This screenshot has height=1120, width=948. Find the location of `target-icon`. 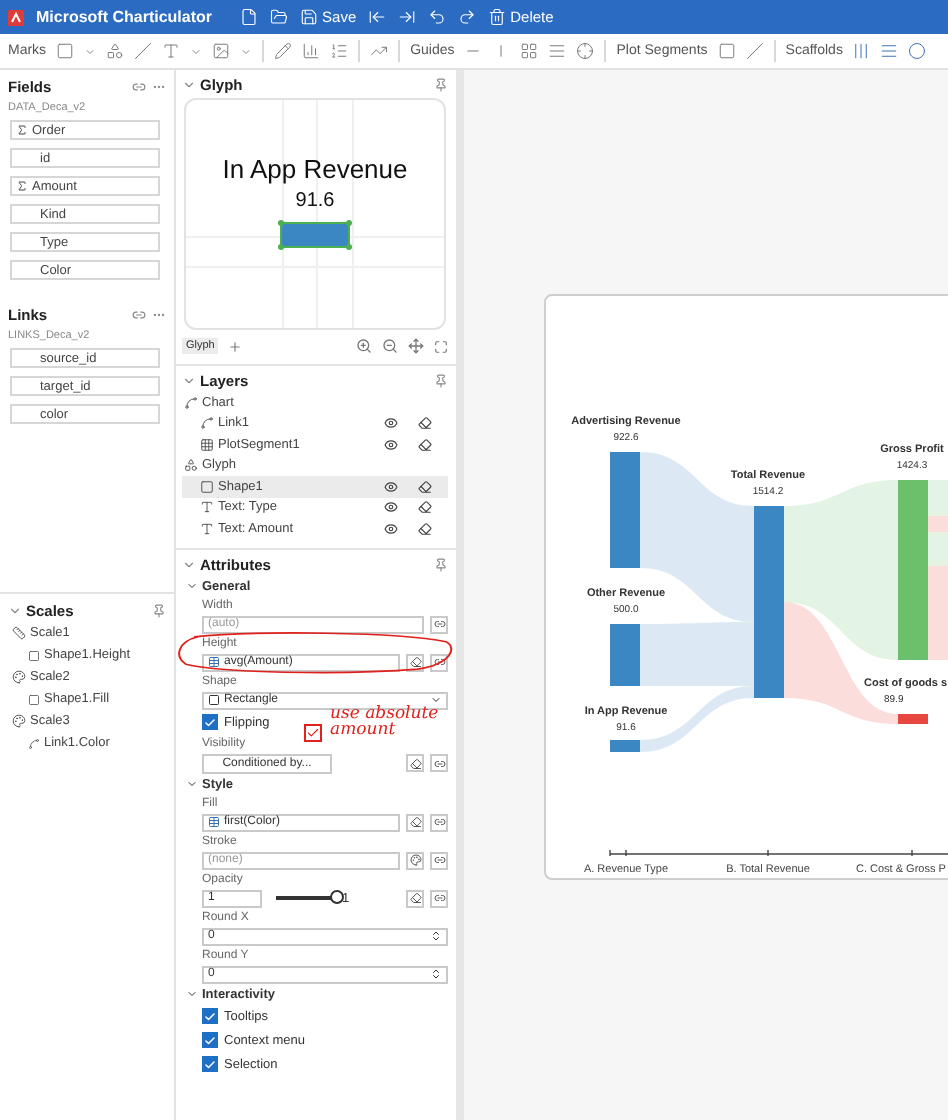

target-icon is located at coordinates (585, 51).